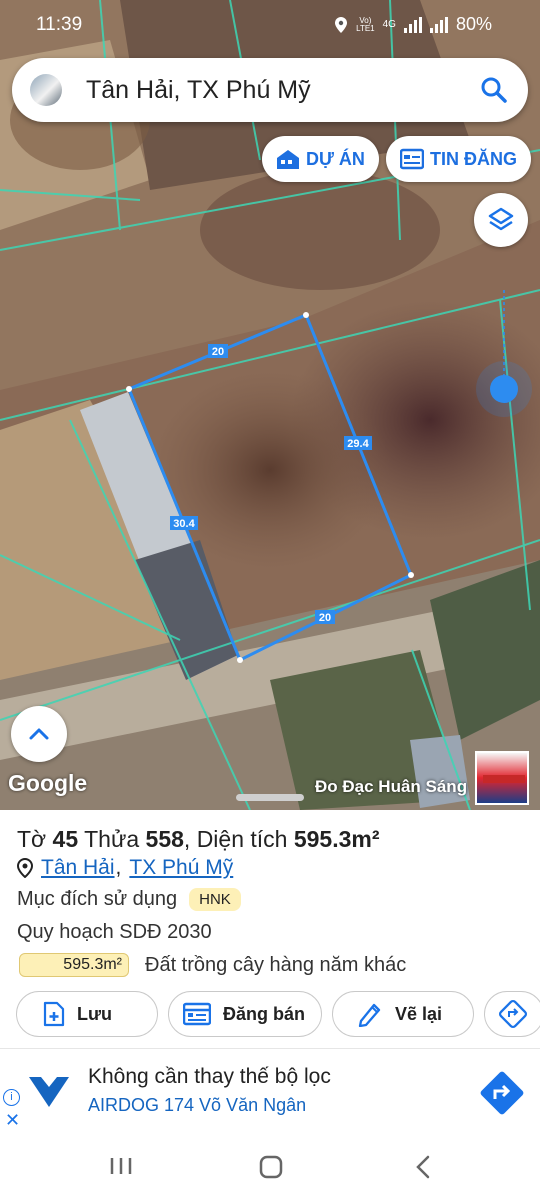 The image size is (540, 1200). I want to click on system-nav-bar, so click(270, 1166).